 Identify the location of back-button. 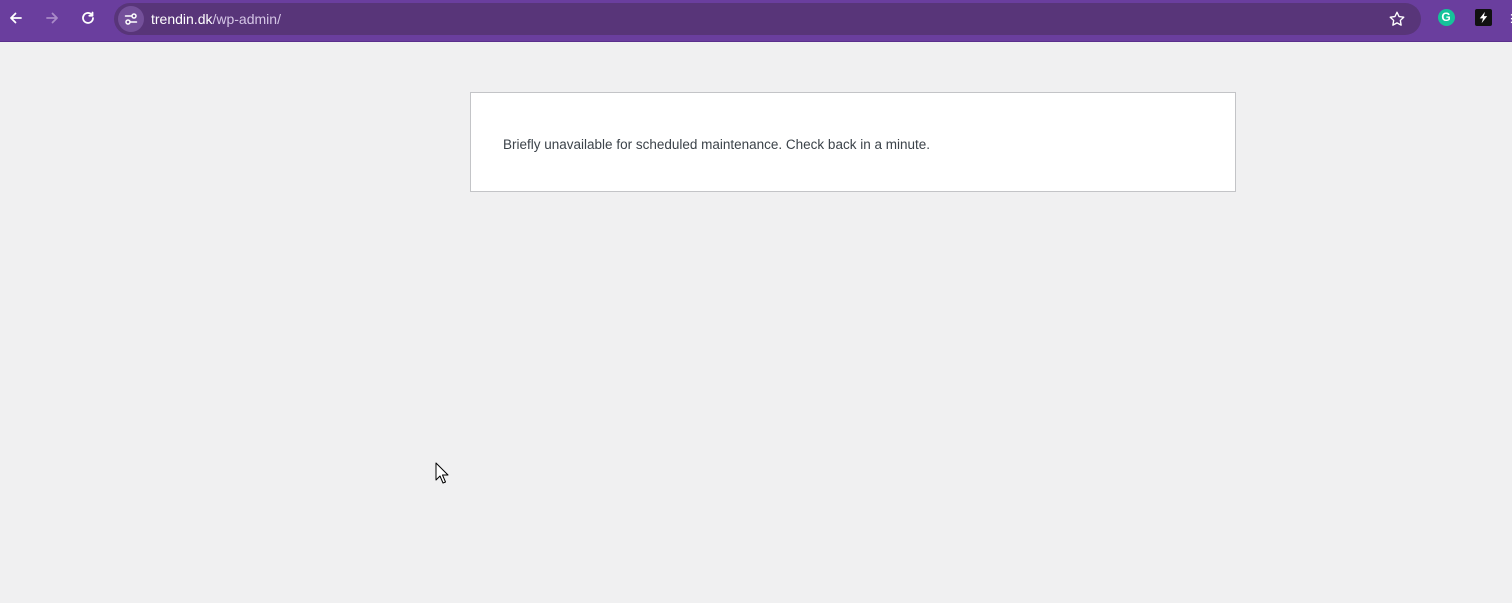
(16, 18).